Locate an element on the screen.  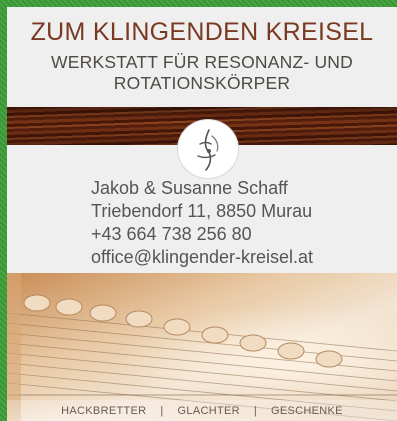
subtitle-line-1: WERKSTATT FÜR RESONANZ- UND is located at coordinates (202, 62).